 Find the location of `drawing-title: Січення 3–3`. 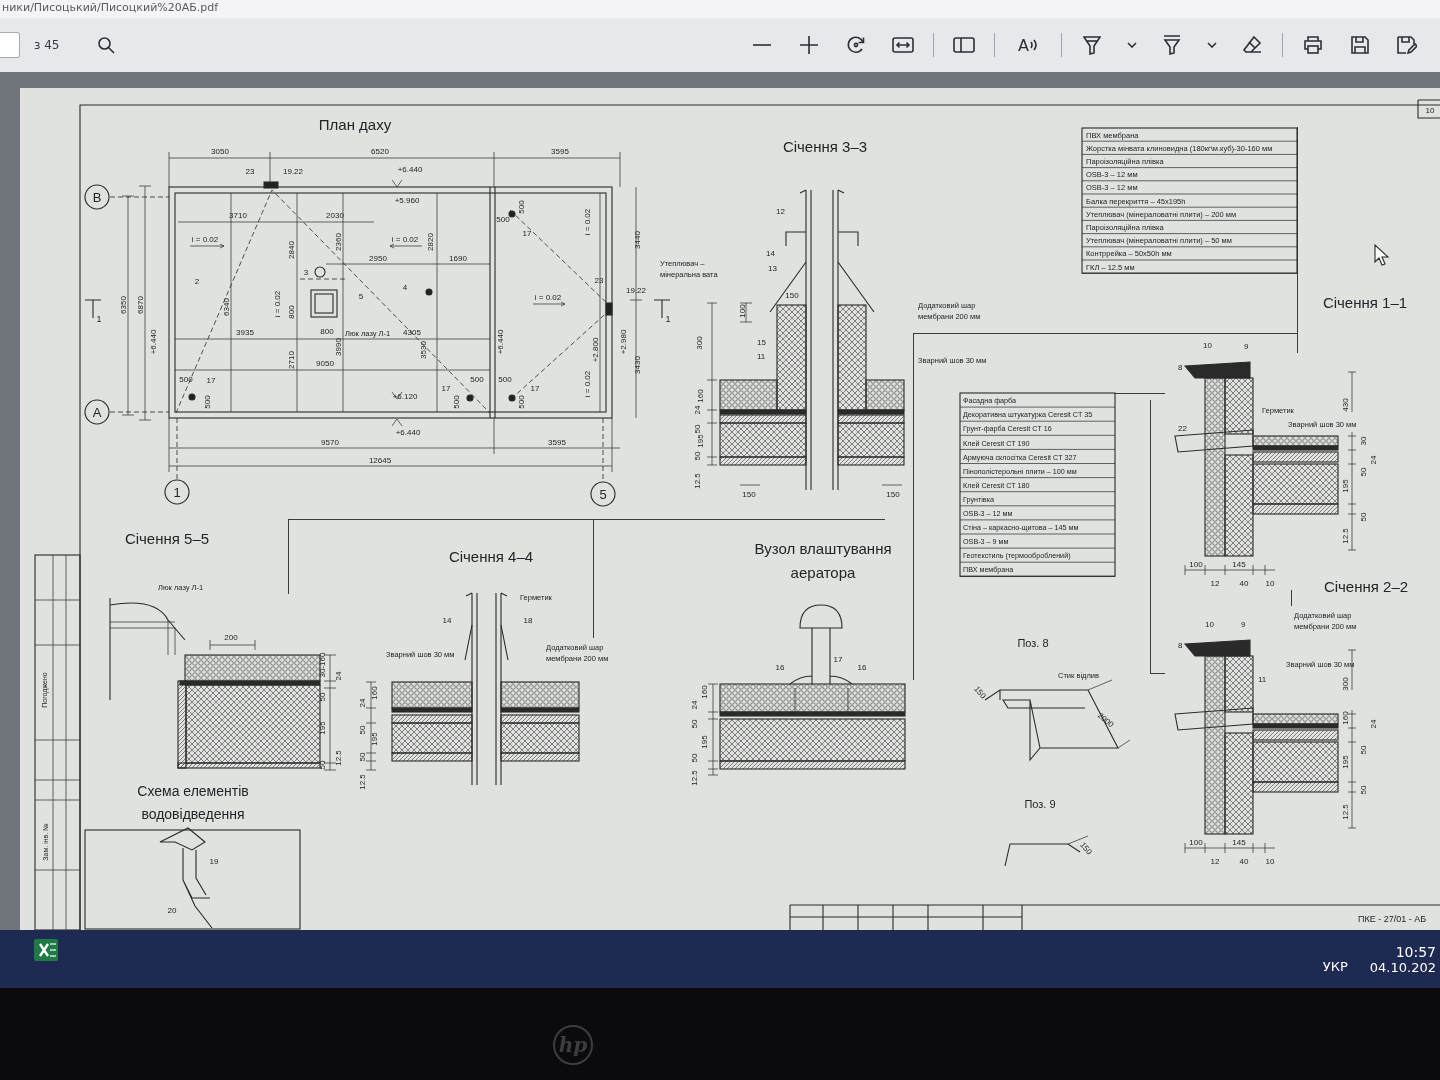

drawing-title: Січення 3–3 is located at coordinates (825, 146).